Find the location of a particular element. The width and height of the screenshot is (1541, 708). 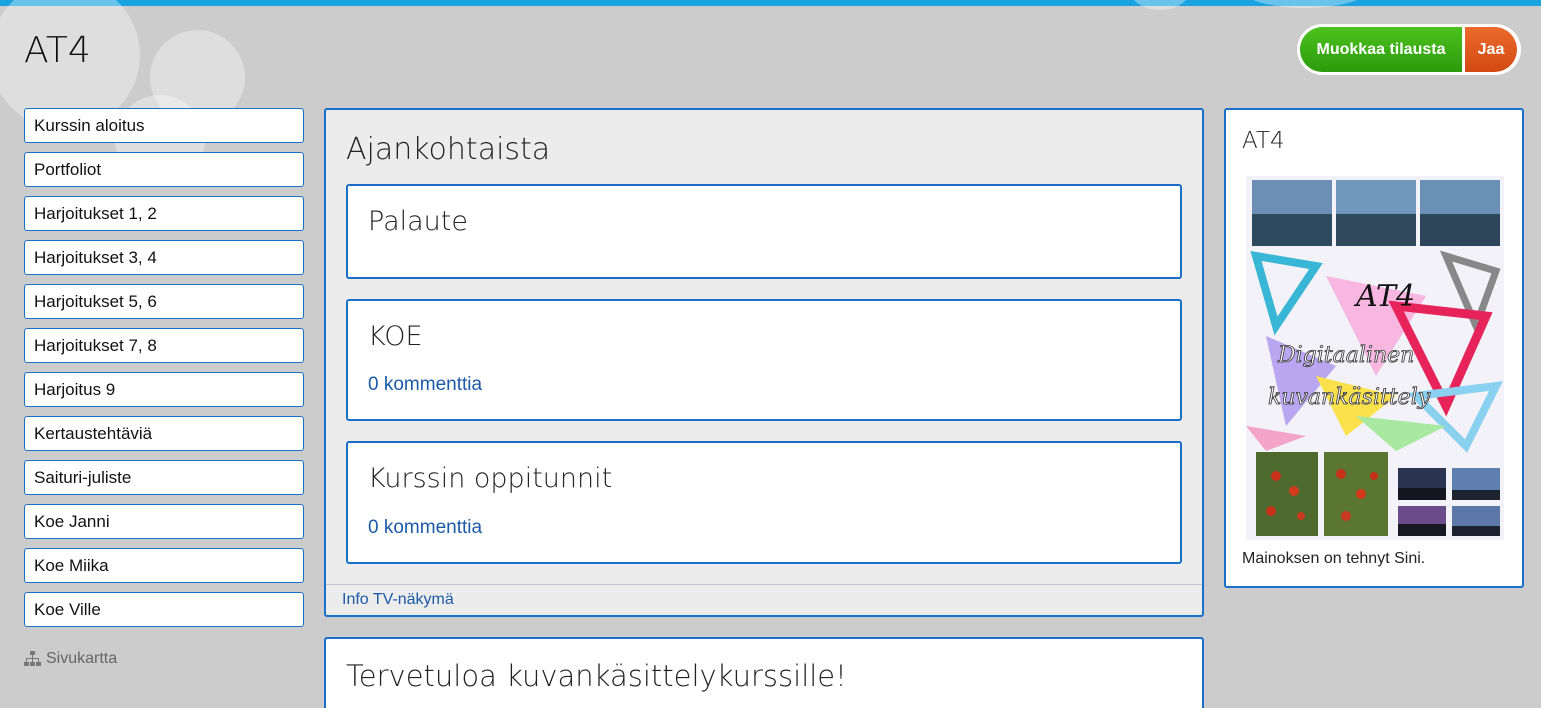

sitemap-link: Sivukartta is located at coordinates (70, 659).